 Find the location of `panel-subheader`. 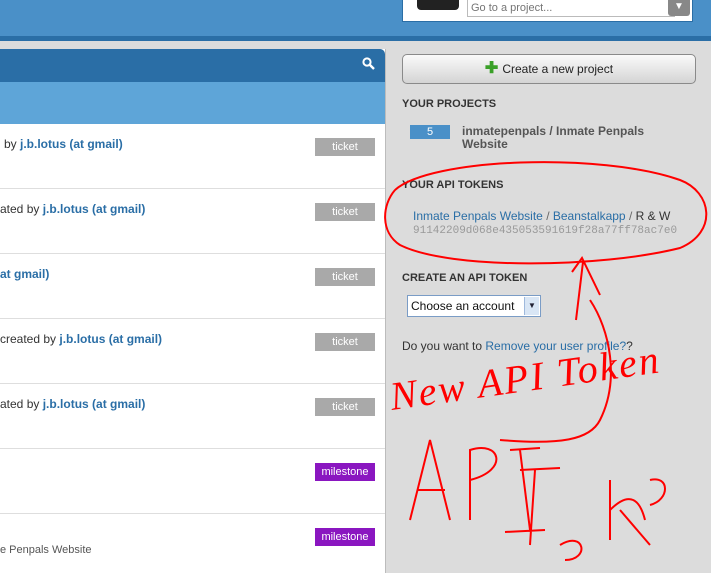

panel-subheader is located at coordinates (192, 103).